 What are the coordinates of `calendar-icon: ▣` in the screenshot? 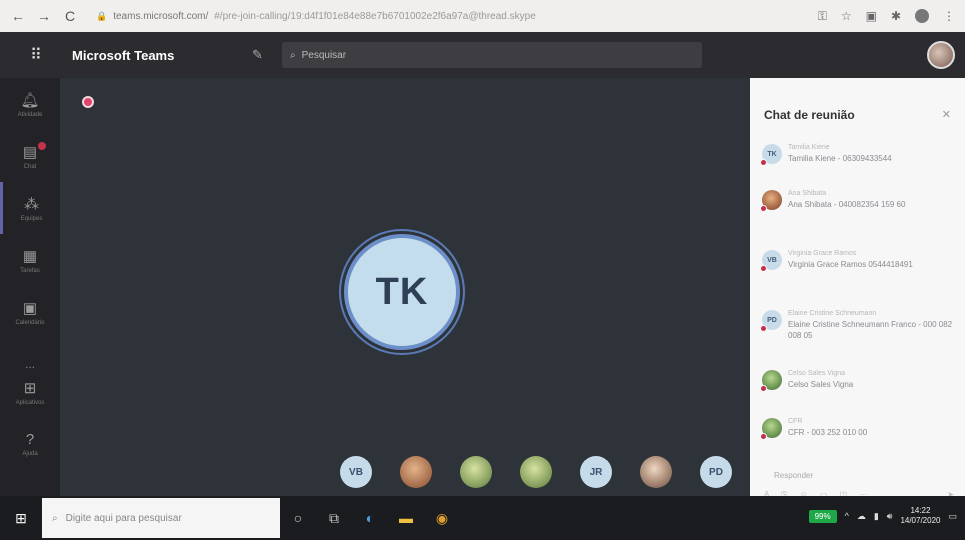 It's located at (30, 308).